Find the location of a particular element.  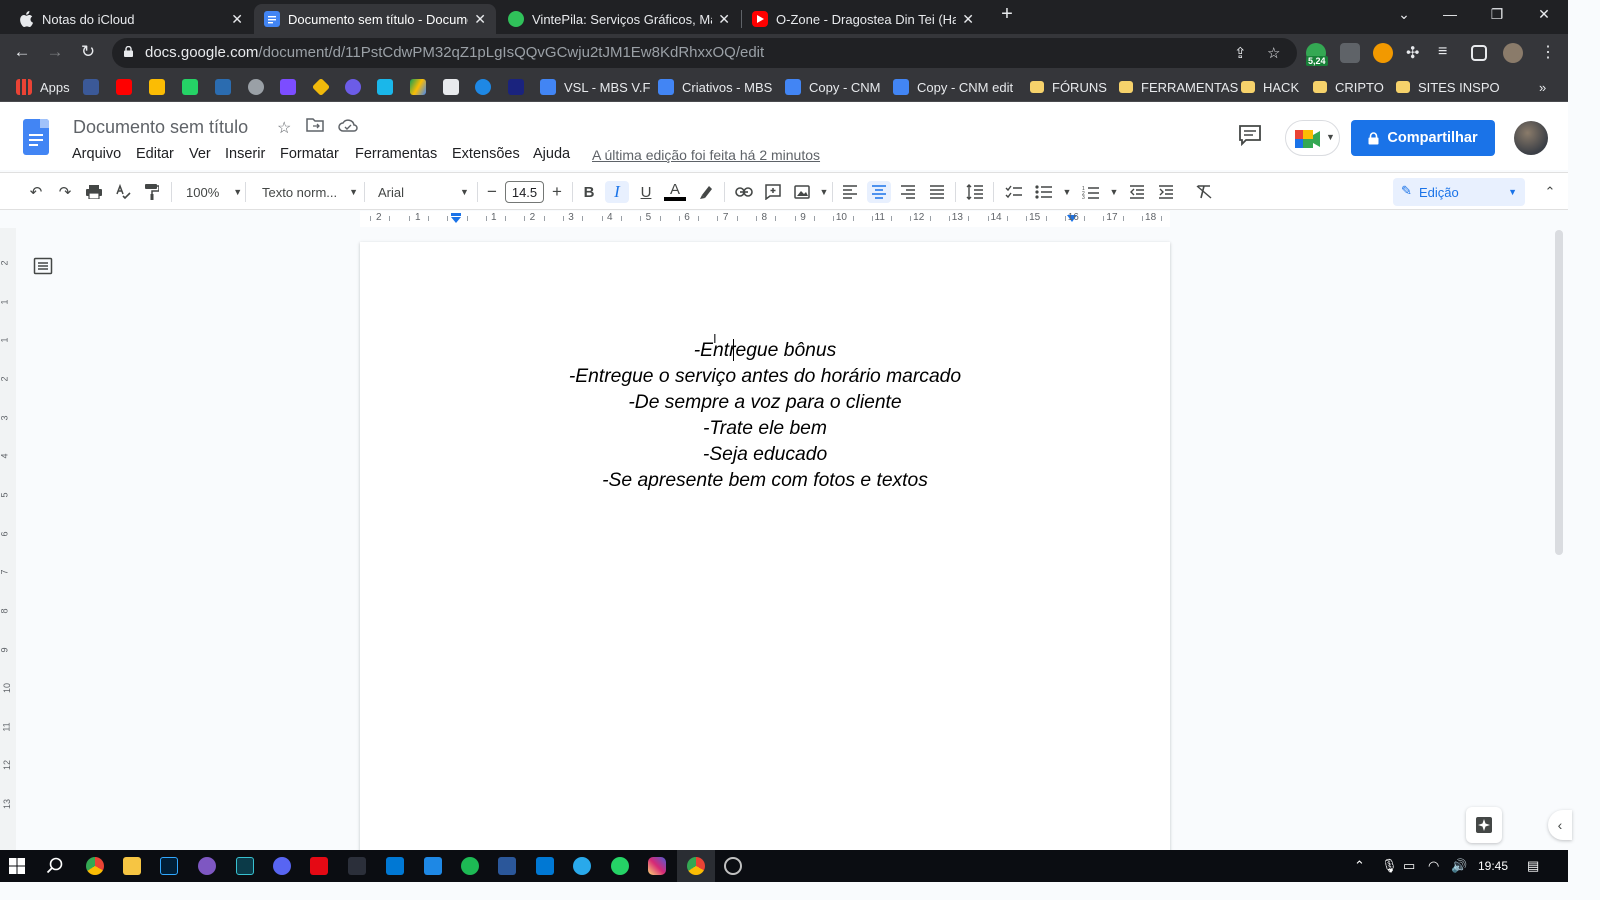

text-color-icon: A is located at coordinates (675, 192).